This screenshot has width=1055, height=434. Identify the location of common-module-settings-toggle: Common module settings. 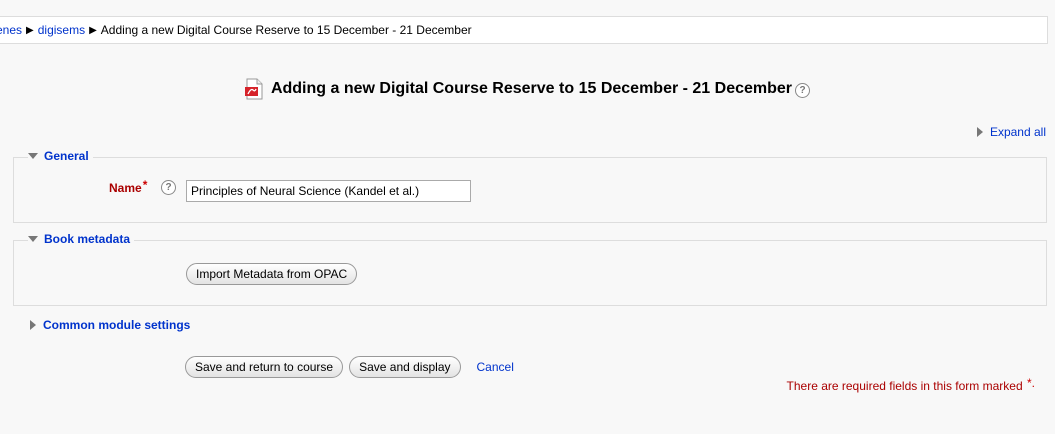
(110, 325).